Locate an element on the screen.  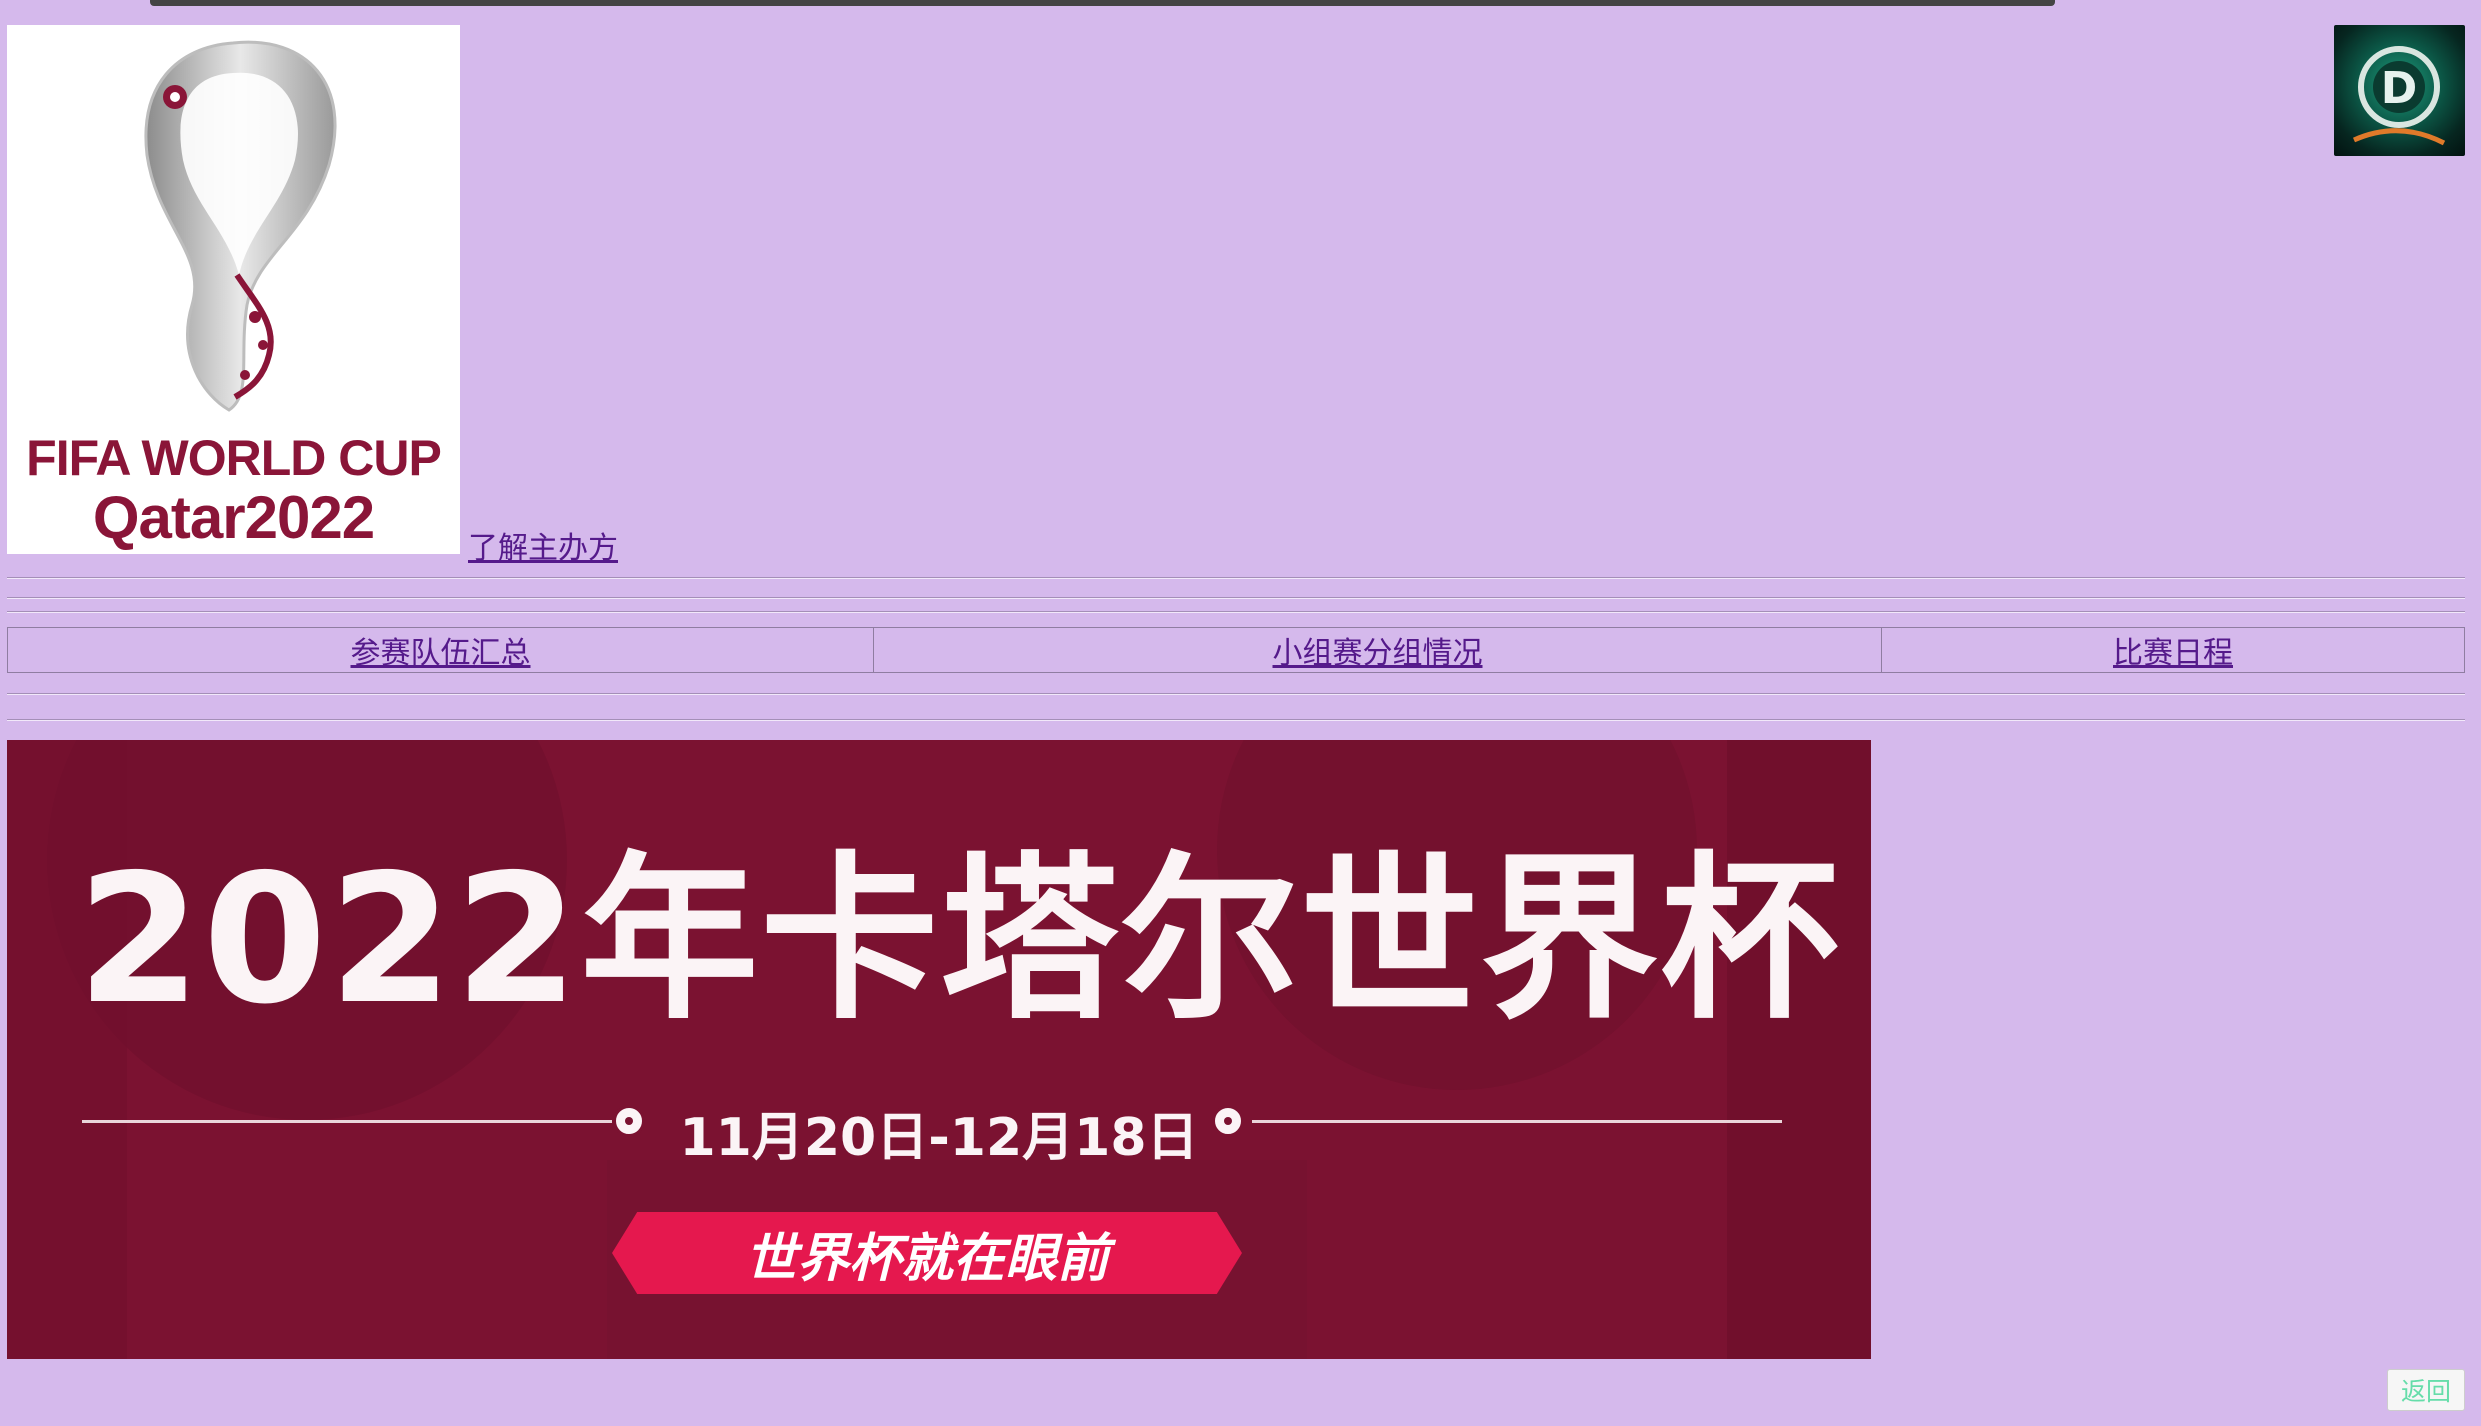
nav-link-groups: 小组赛分组情况 is located at coordinates (1378, 650).